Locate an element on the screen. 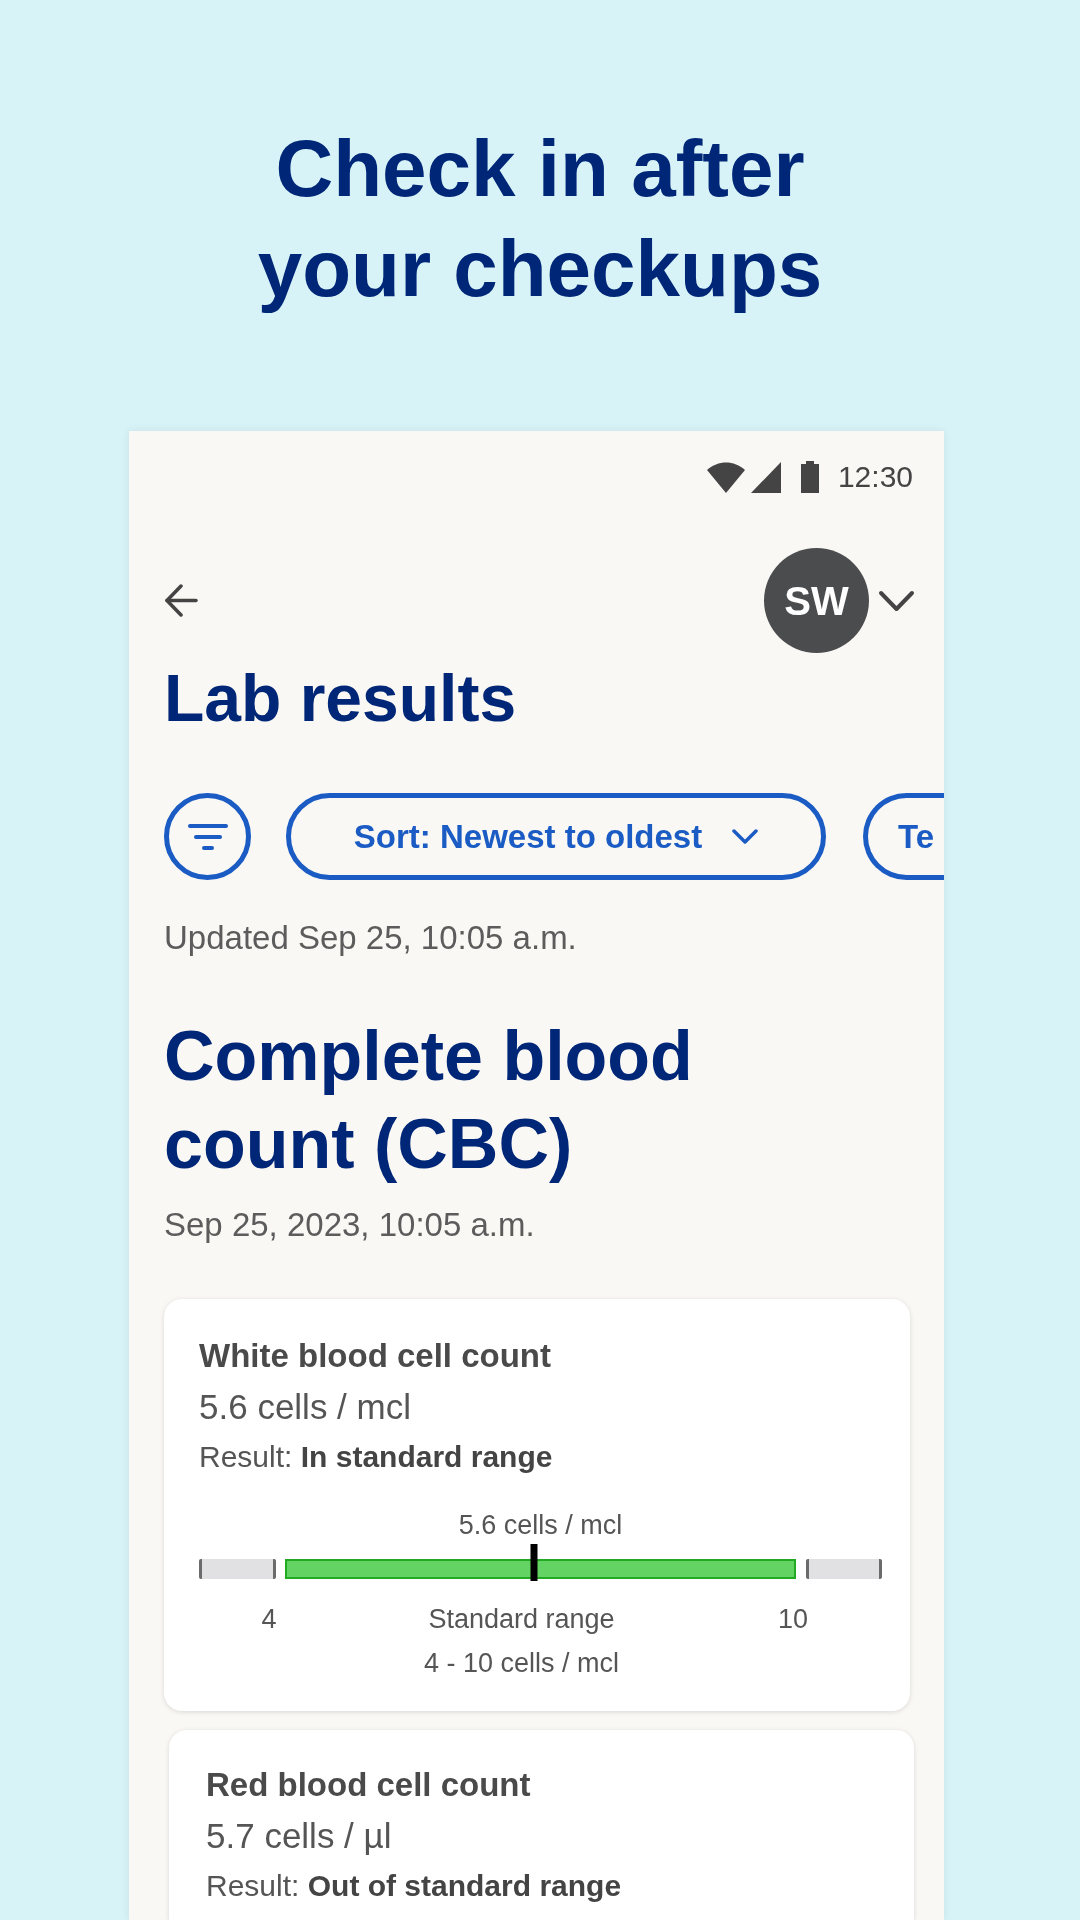 The image size is (1080, 1920). status-time: 12:30 is located at coordinates (875, 477).